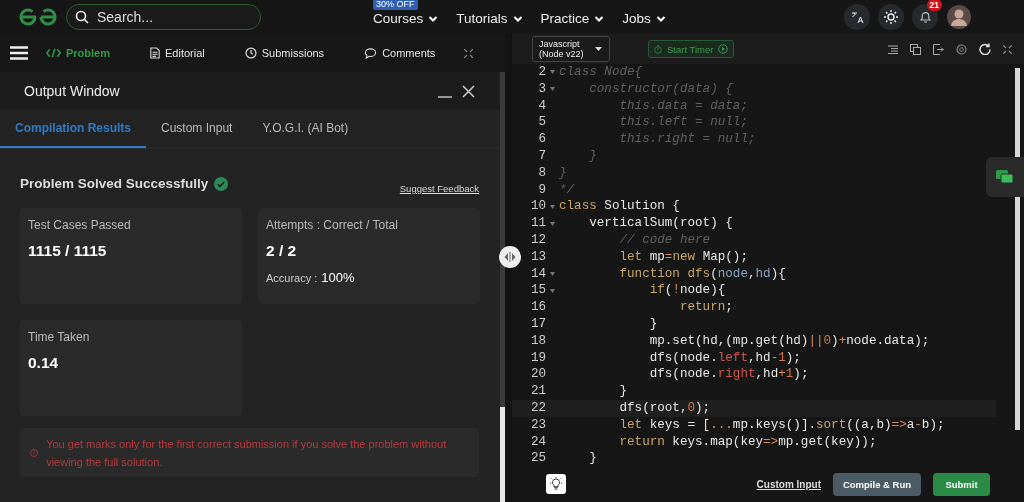 This screenshot has height=502, width=1024. What do you see at coordinates (247, 453) in the screenshot?
I see `notice-text: You get marks only for the first correct submission if you solve the problem without viewing the full solution.` at bounding box center [247, 453].